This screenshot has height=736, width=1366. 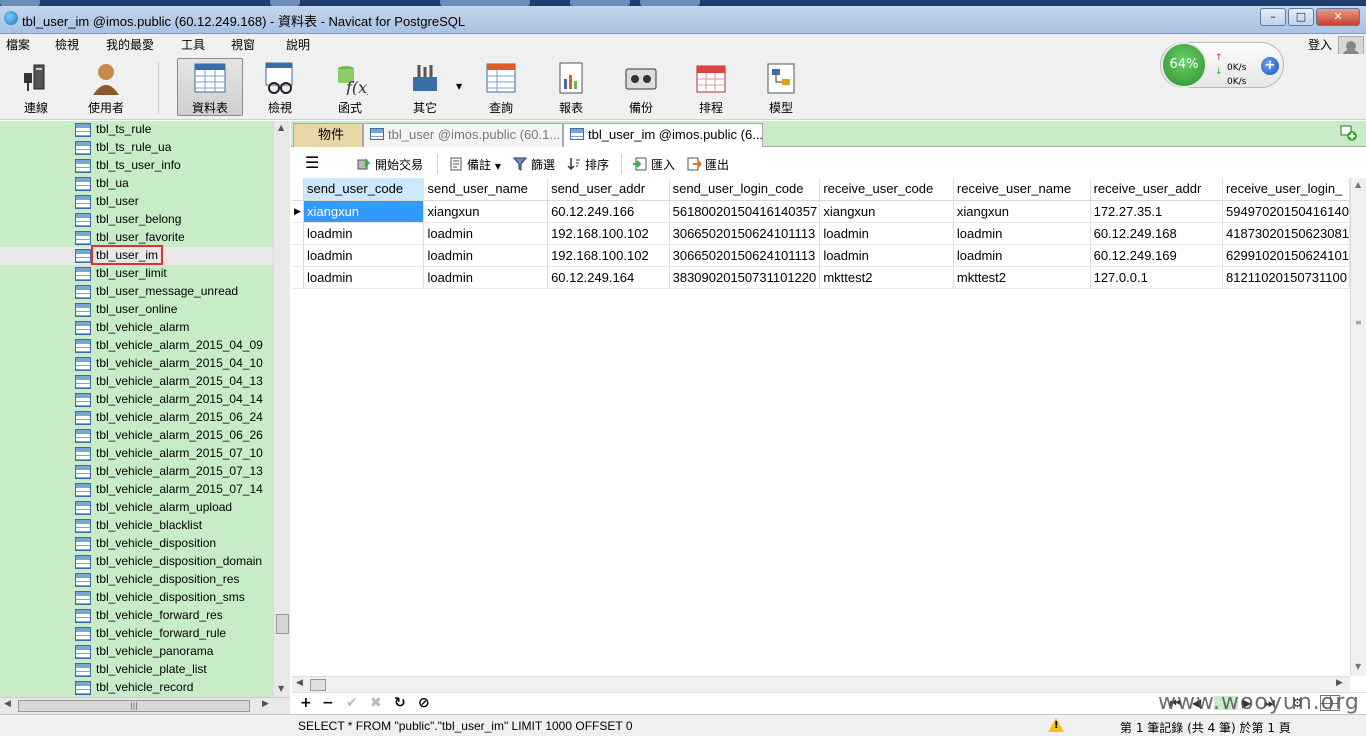 I want to click on tree-item: tbl_vehicle_alarm_upload, so click(x=136, y=508).